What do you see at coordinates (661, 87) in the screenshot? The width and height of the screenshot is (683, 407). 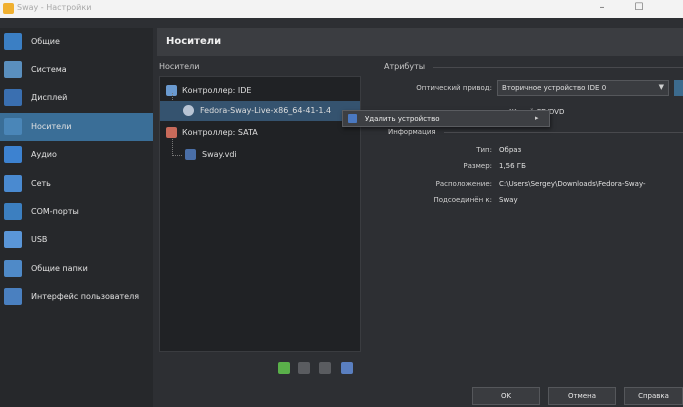 I see `chevron-down-icon: ▼` at bounding box center [661, 87].